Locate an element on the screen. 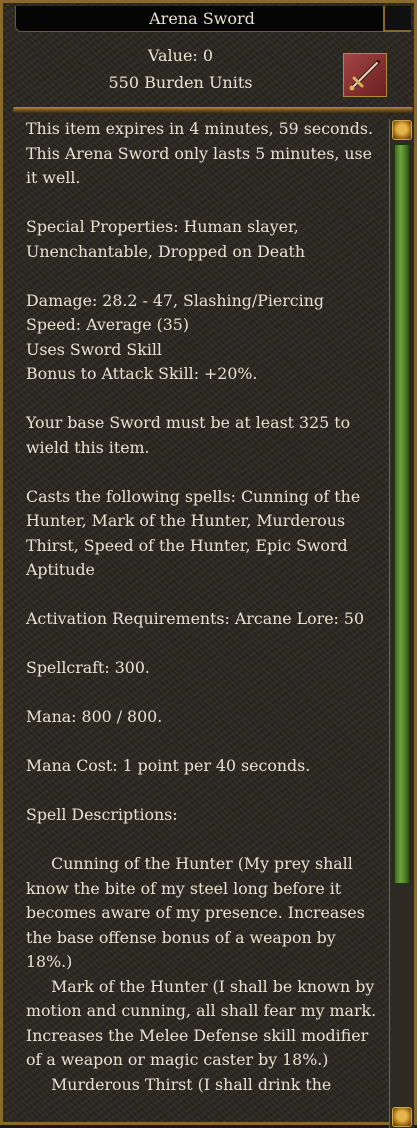 This screenshot has height=1128, width=417. description-paragraph: Spellcraft: 300. is located at coordinates (88, 667).